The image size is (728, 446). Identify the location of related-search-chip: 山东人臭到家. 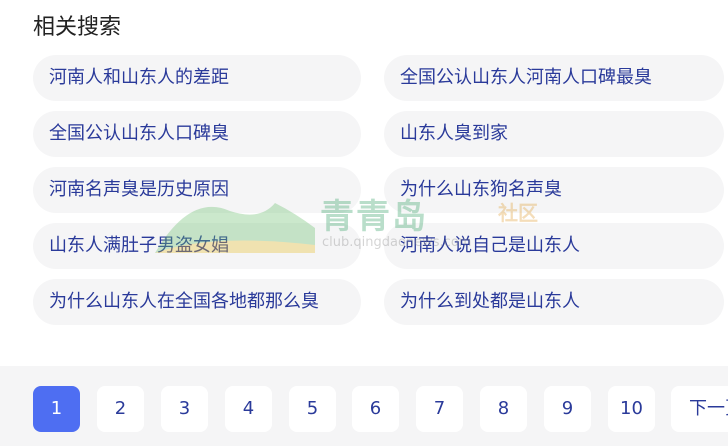
(554, 134).